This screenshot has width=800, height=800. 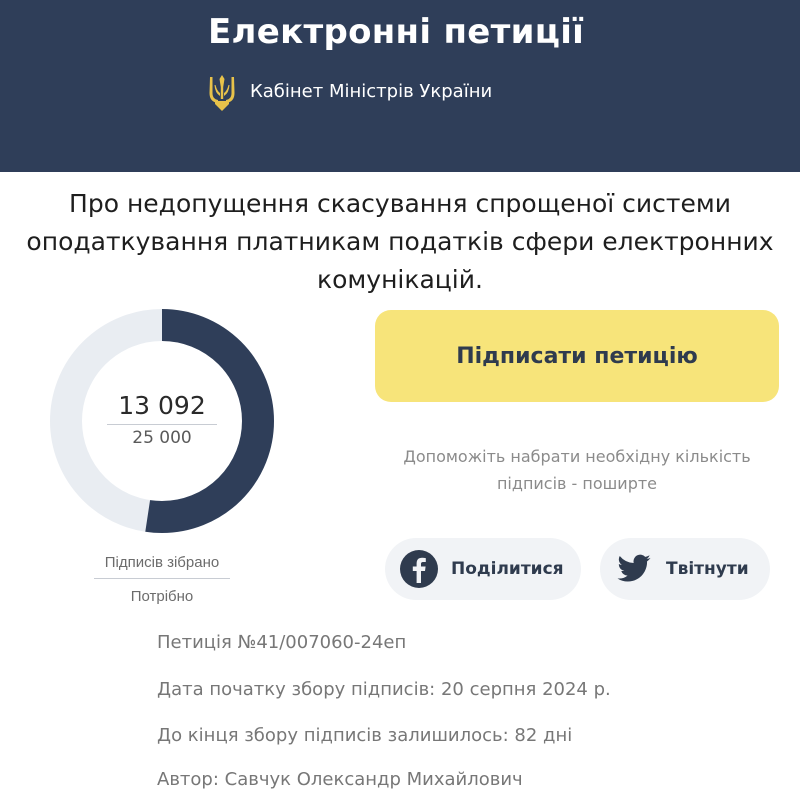 What do you see at coordinates (577, 356) in the screenshot?
I see `sign-petition-button: Підписати петицію` at bounding box center [577, 356].